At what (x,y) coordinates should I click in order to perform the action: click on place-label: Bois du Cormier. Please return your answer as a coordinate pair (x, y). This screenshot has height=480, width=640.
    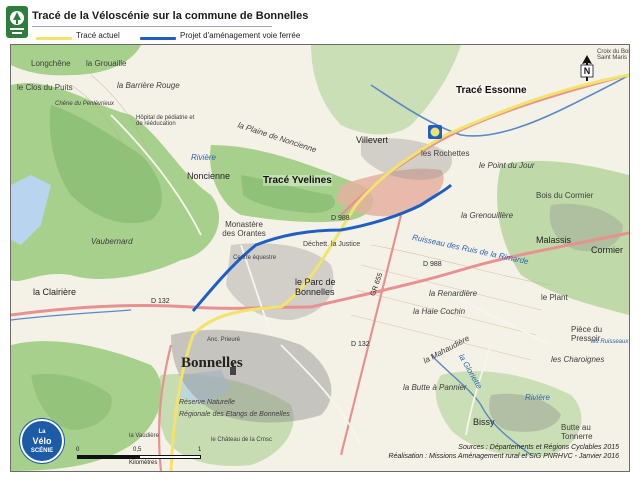
    Looking at the image, I should click on (565, 195).